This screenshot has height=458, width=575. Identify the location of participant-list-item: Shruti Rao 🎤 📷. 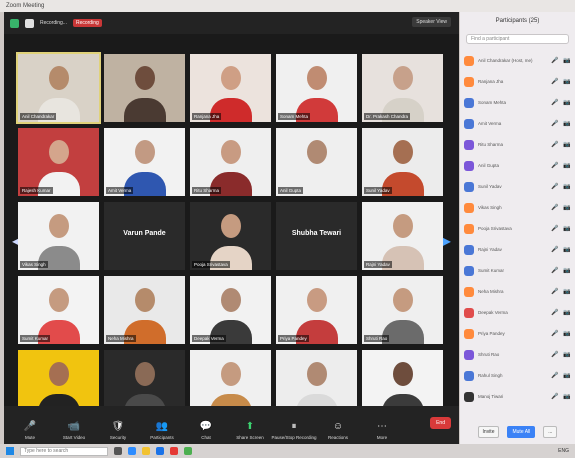
(517, 354).